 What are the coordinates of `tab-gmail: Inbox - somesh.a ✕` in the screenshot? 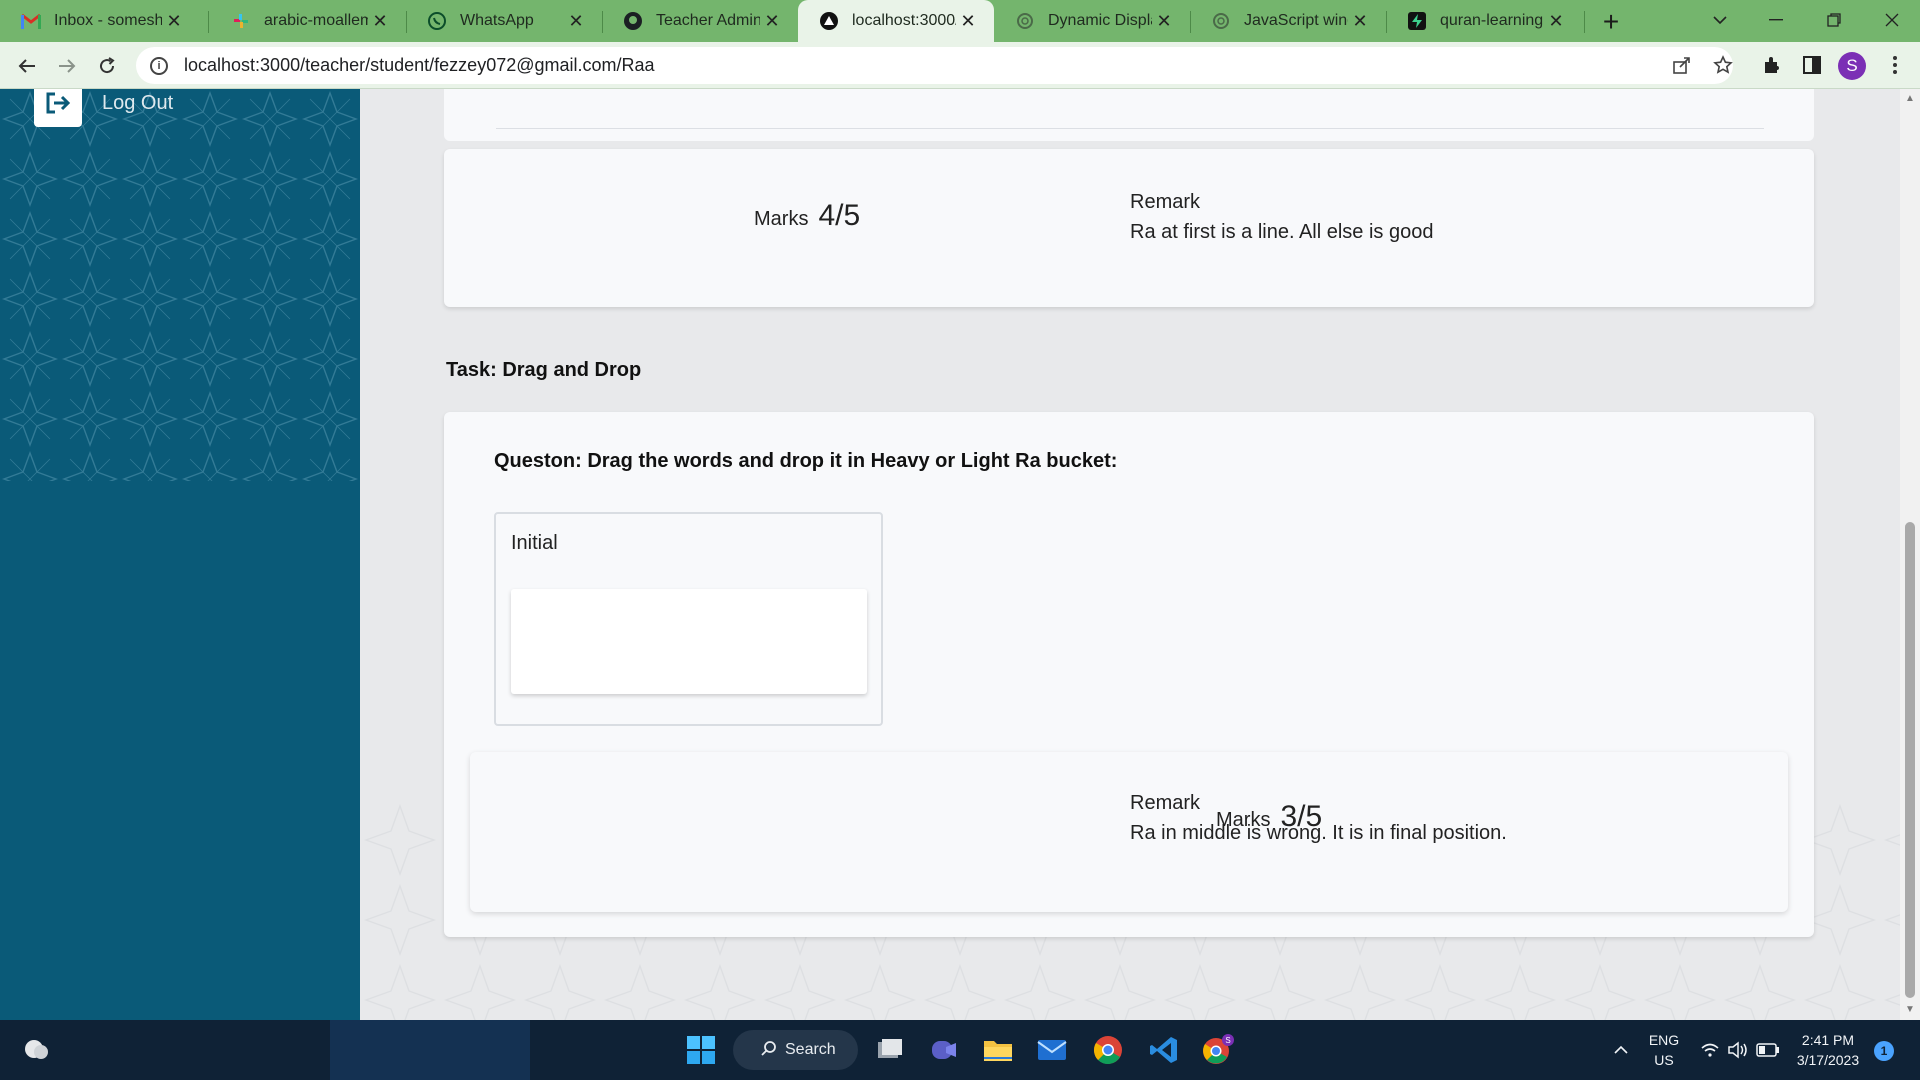 It's located at (100, 21).